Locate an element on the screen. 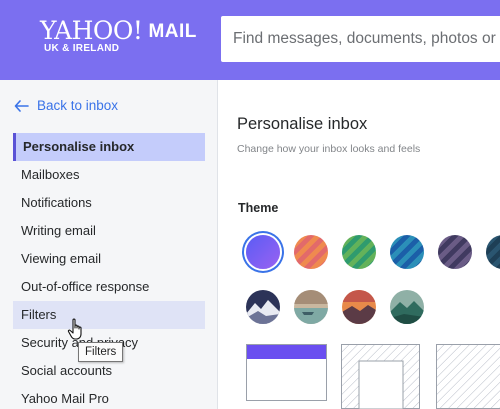 The height and width of the screenshot is (409, 500). theme-swatch-green is located at coordinates (359, 252).